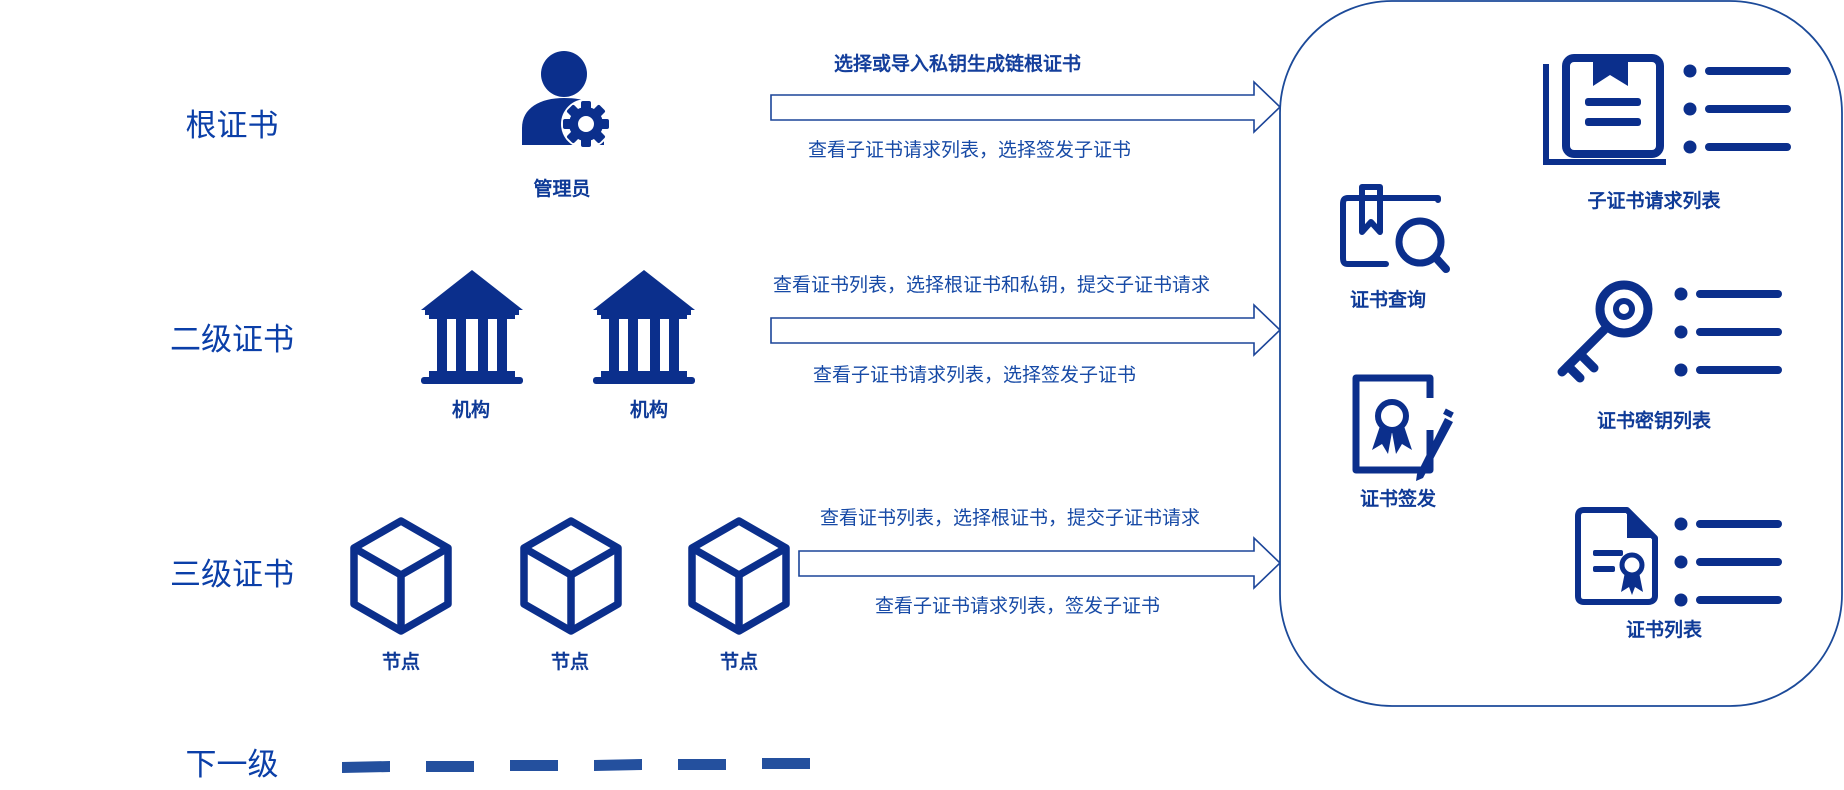  Describe the element at coordinates (232, 575) in the screenshot. I see `level-third-label: 三级证书` at that location.